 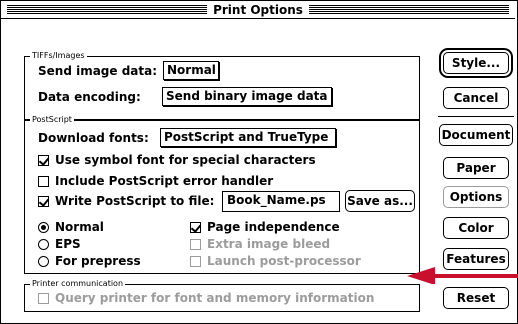 What do you see at coordinates (273, 227) in the screenshot?
I see `page-independence-label: Page independence` at bounding box center [273, 227].